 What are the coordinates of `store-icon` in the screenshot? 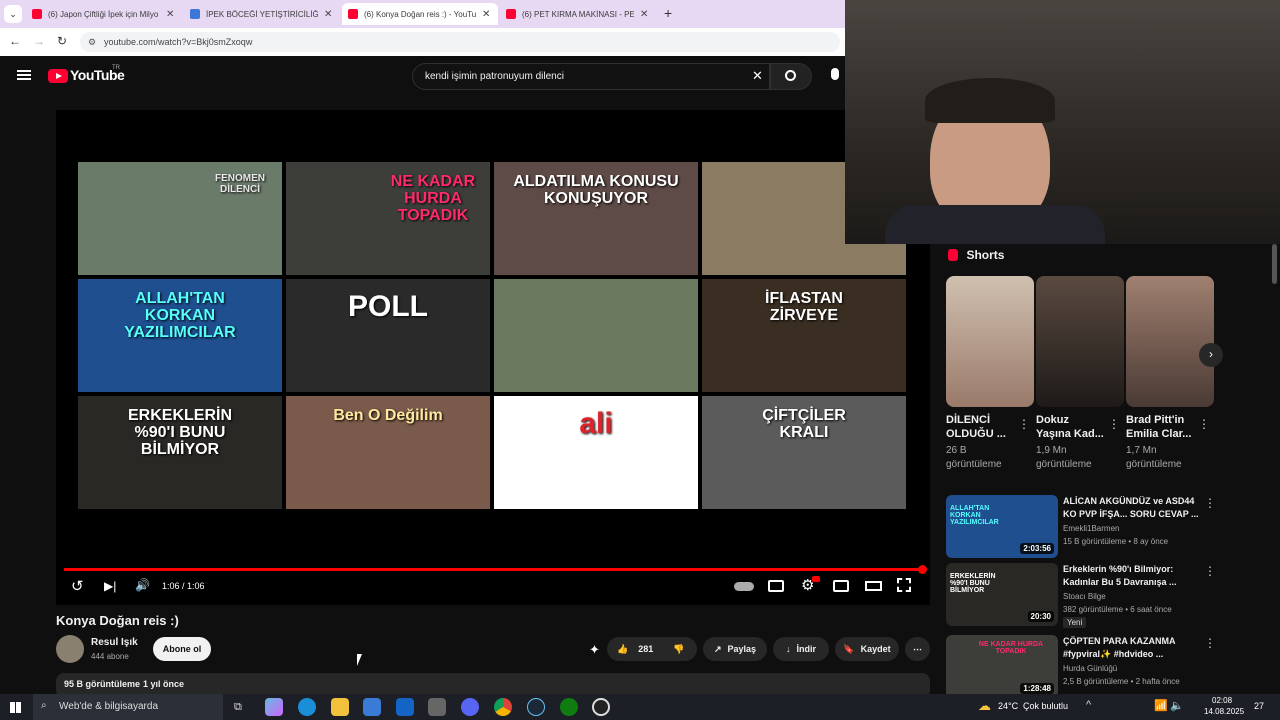 It's located at (372, 707).